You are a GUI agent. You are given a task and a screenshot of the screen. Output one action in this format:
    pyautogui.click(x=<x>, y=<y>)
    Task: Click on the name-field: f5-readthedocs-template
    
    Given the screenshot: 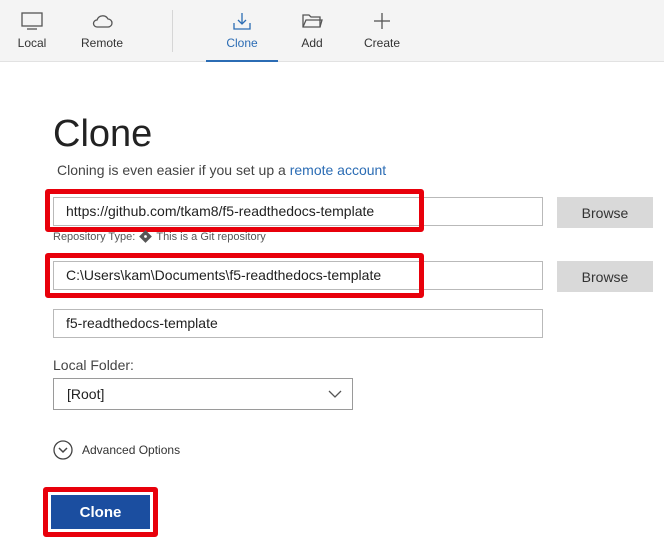 What is the action you would take?
    pyautogui.click(x=298, y=323)
    